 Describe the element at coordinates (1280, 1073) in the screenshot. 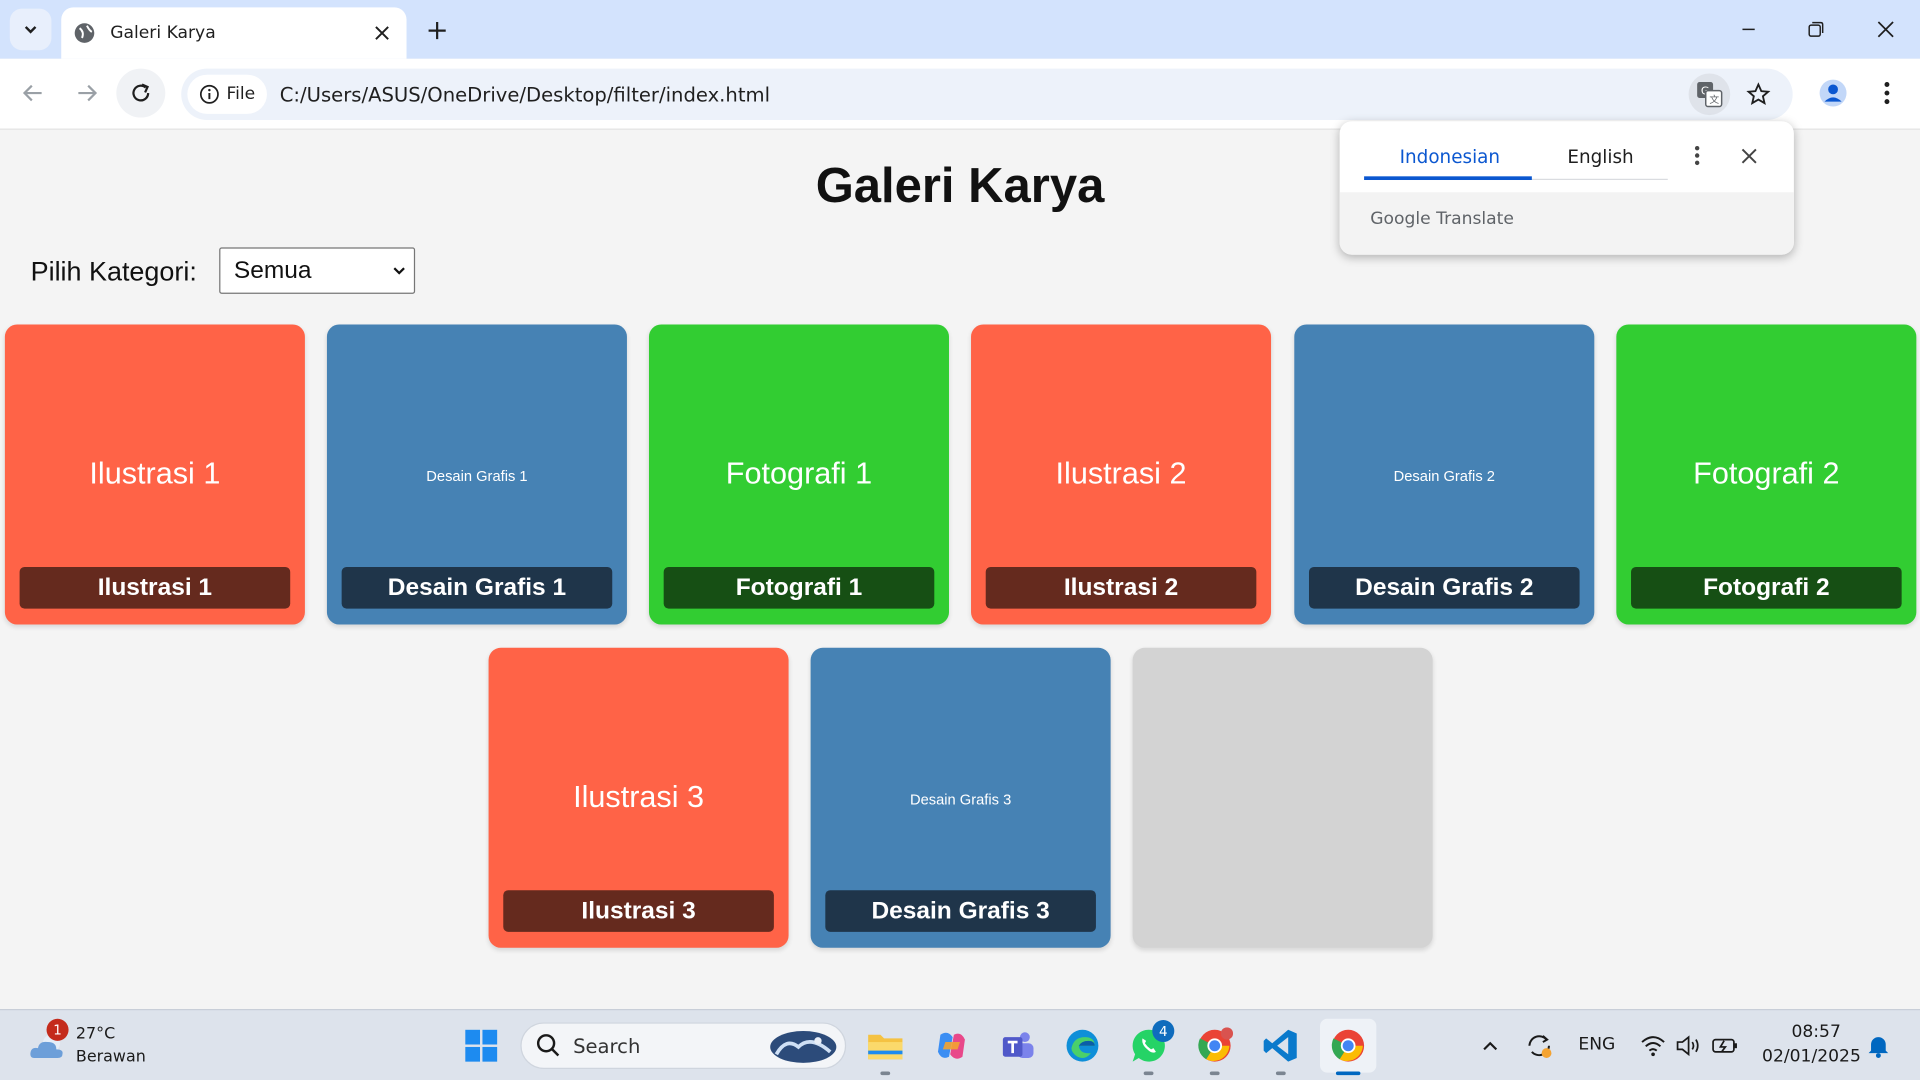

I see `vscode-running-indicator` at that location.